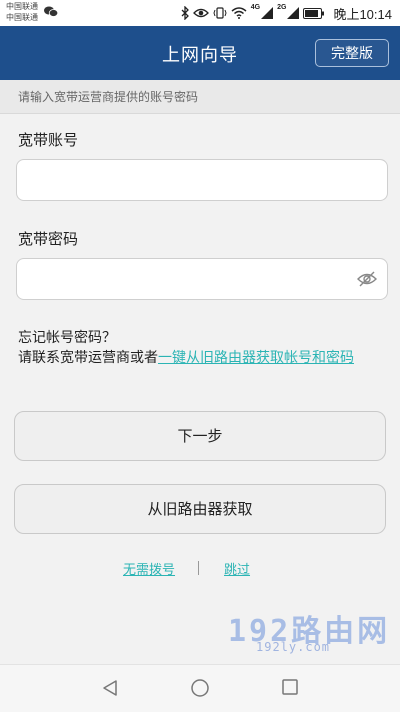 The width and height of the screenshot is (400, 712). Describe the element at coordinates (48, 140) in the screenshot. I see `account-label: 宽带账号` at that location.